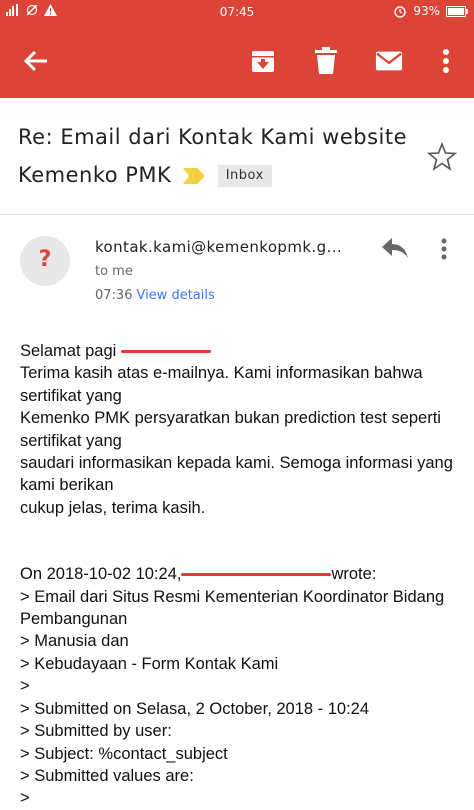 This screenshot has width=474, height=810. What do you see at coordinates (114, 295) in the screenshot?
I see `email-time: 07:36` at bounding box center [114, 295].